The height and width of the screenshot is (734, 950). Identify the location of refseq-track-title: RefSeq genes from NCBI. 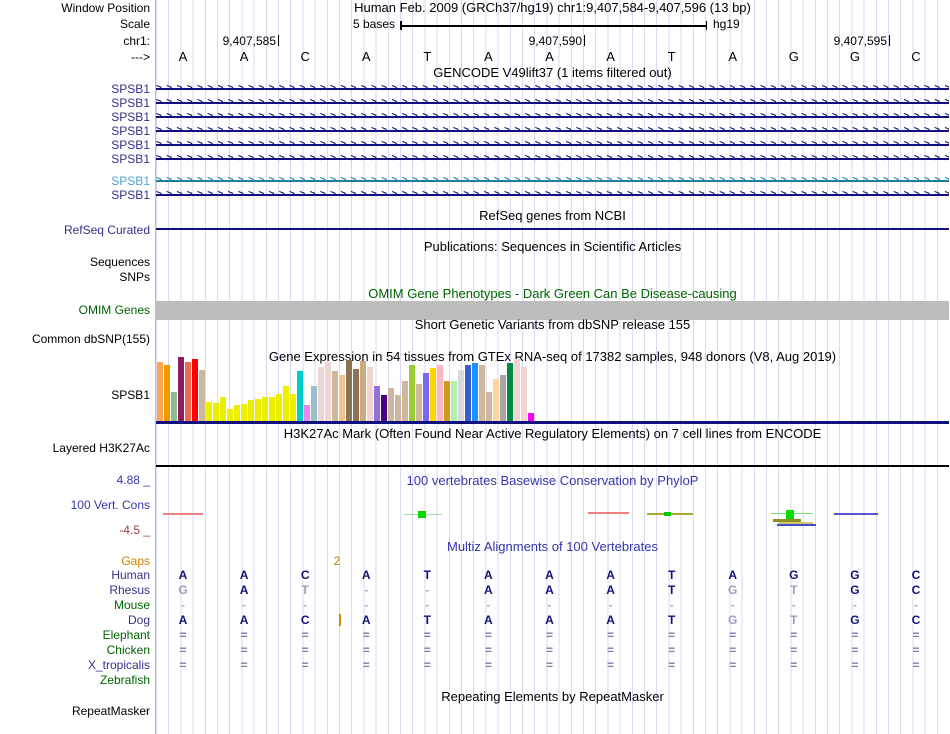
(552, 216).